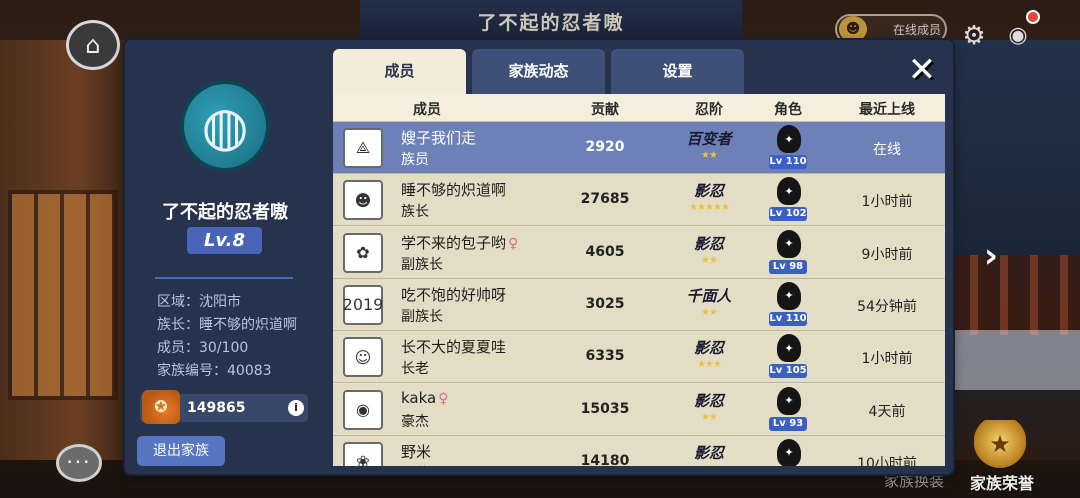 This screenshot has height=498, width=1080. What do you see at coordinates (605, 110) in the screenshot?
I see `header-contribution: 贡献` at bounding box center [605, 110].